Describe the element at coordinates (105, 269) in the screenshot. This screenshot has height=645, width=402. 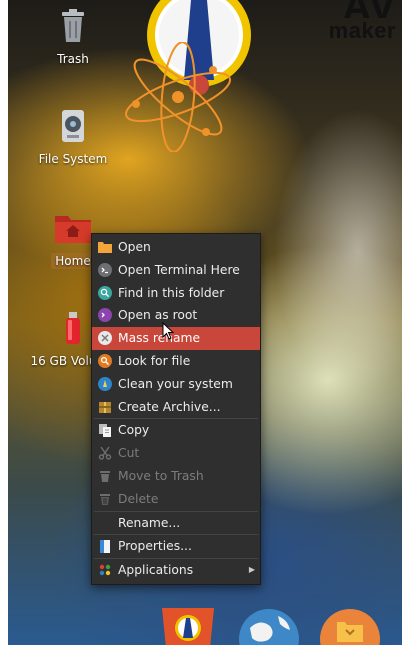
I see `terminal-icon` at that location.